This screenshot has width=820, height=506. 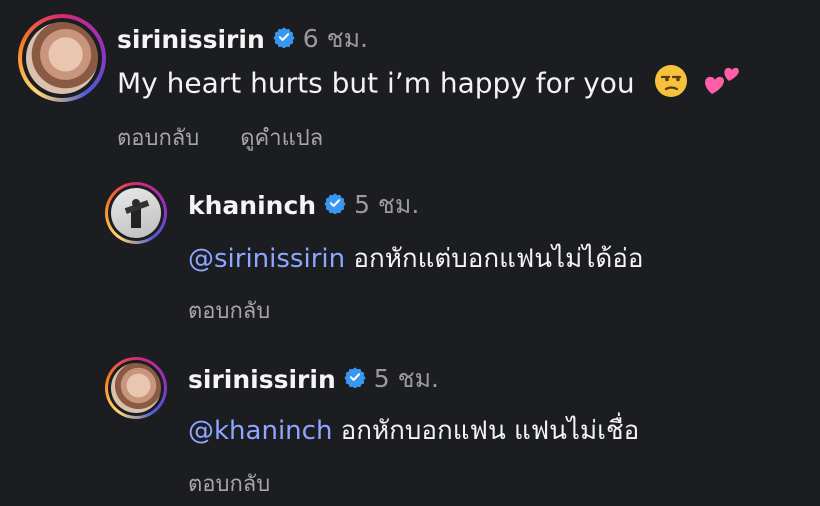 I want to click on comment-actions: ตอบกลับ ดูคำแปล, so click(x=220, y=137).